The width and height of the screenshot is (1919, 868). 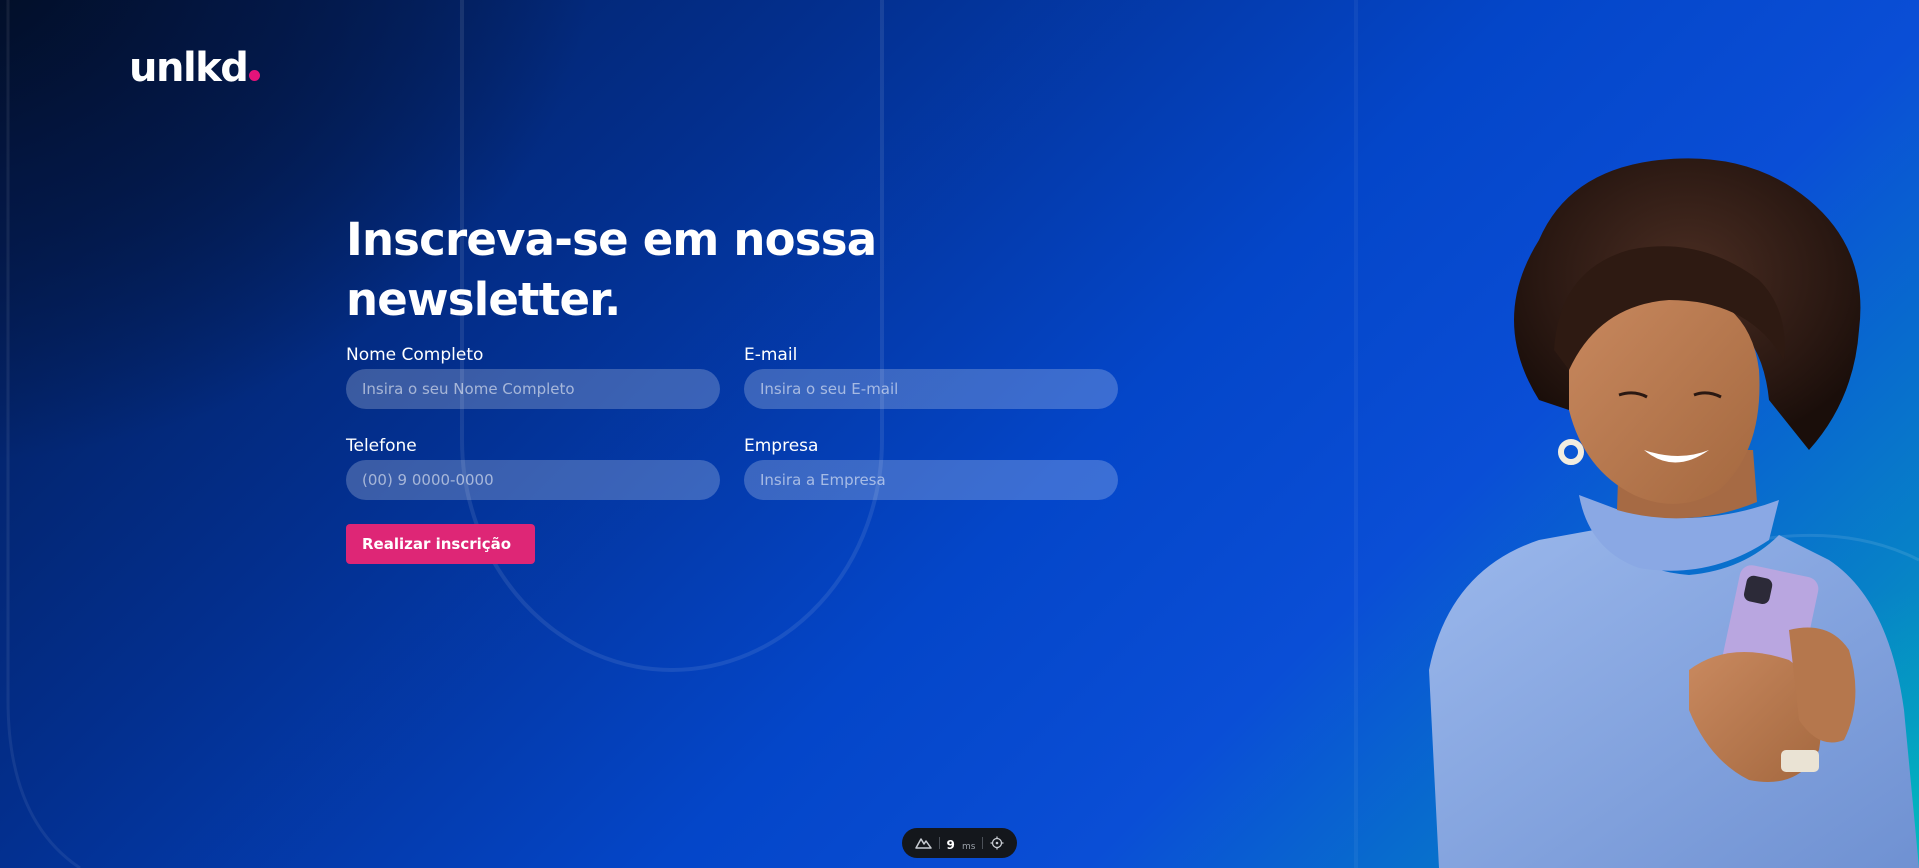 What do you see at coordinates (736, 422) in the screenshot?
I see `form-fields: Nome Completo E-mail Telefone Empresa` at bounding box center [736, 422].